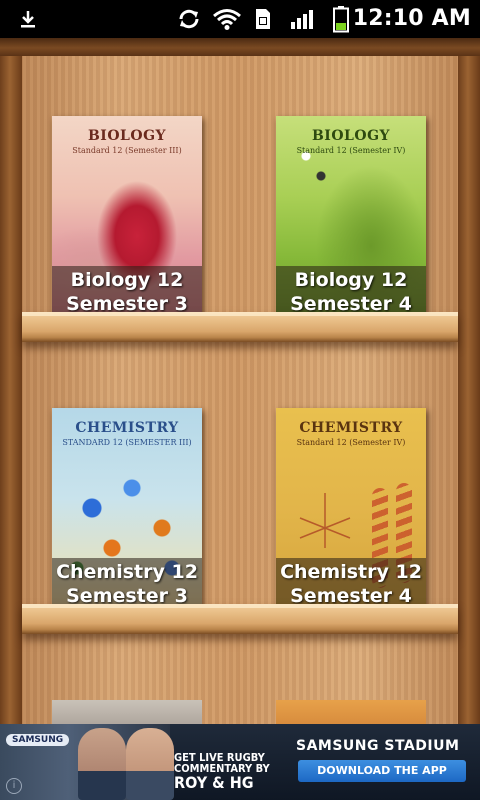 The image size is (480, 800). Describe the element at coordinates (227, 19) in the screenshot. I see `wifi-icon` at that location.